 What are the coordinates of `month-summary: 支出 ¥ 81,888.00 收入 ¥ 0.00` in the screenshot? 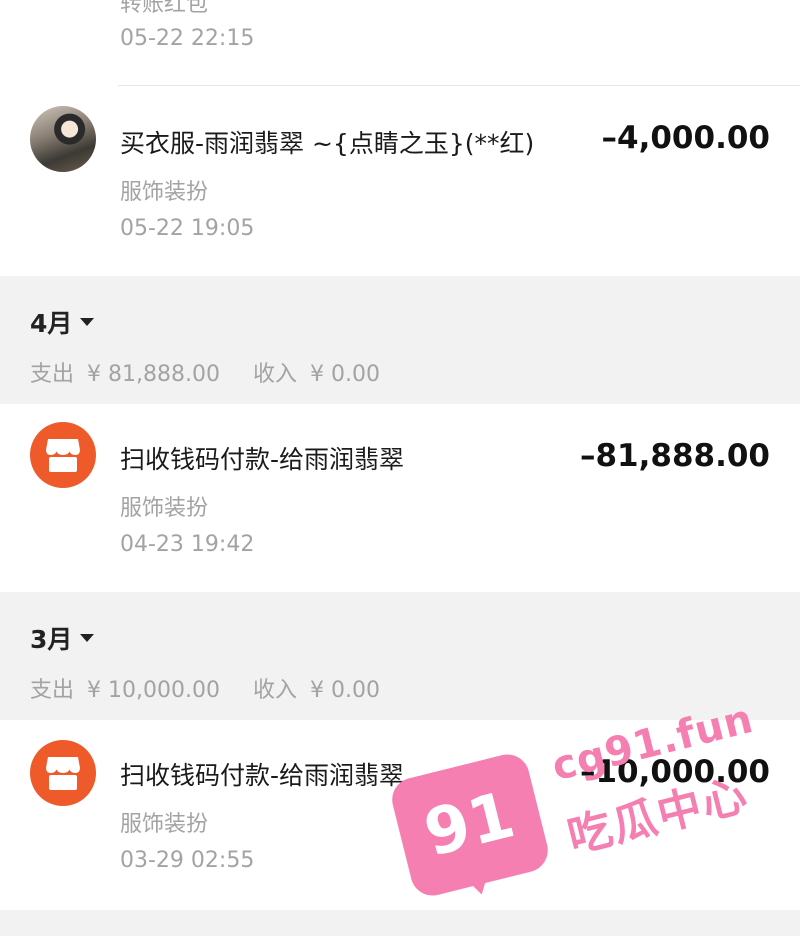 It's located at (208, 372).